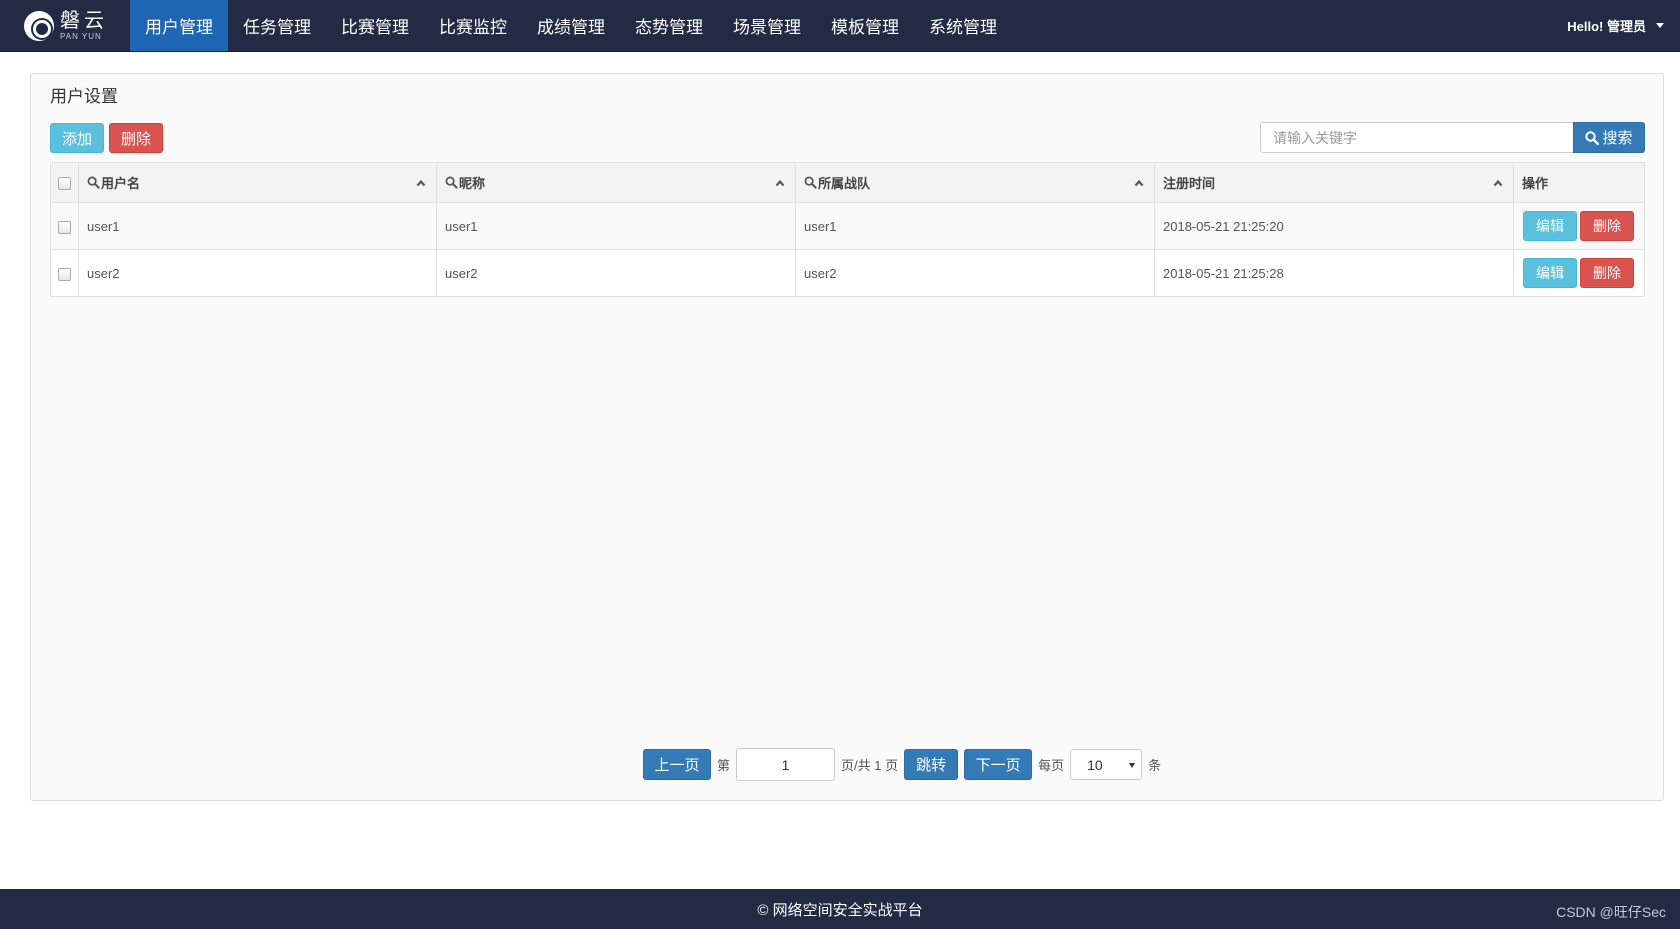  I want to click on column-header-actions: 操作, so click(1579, 182).